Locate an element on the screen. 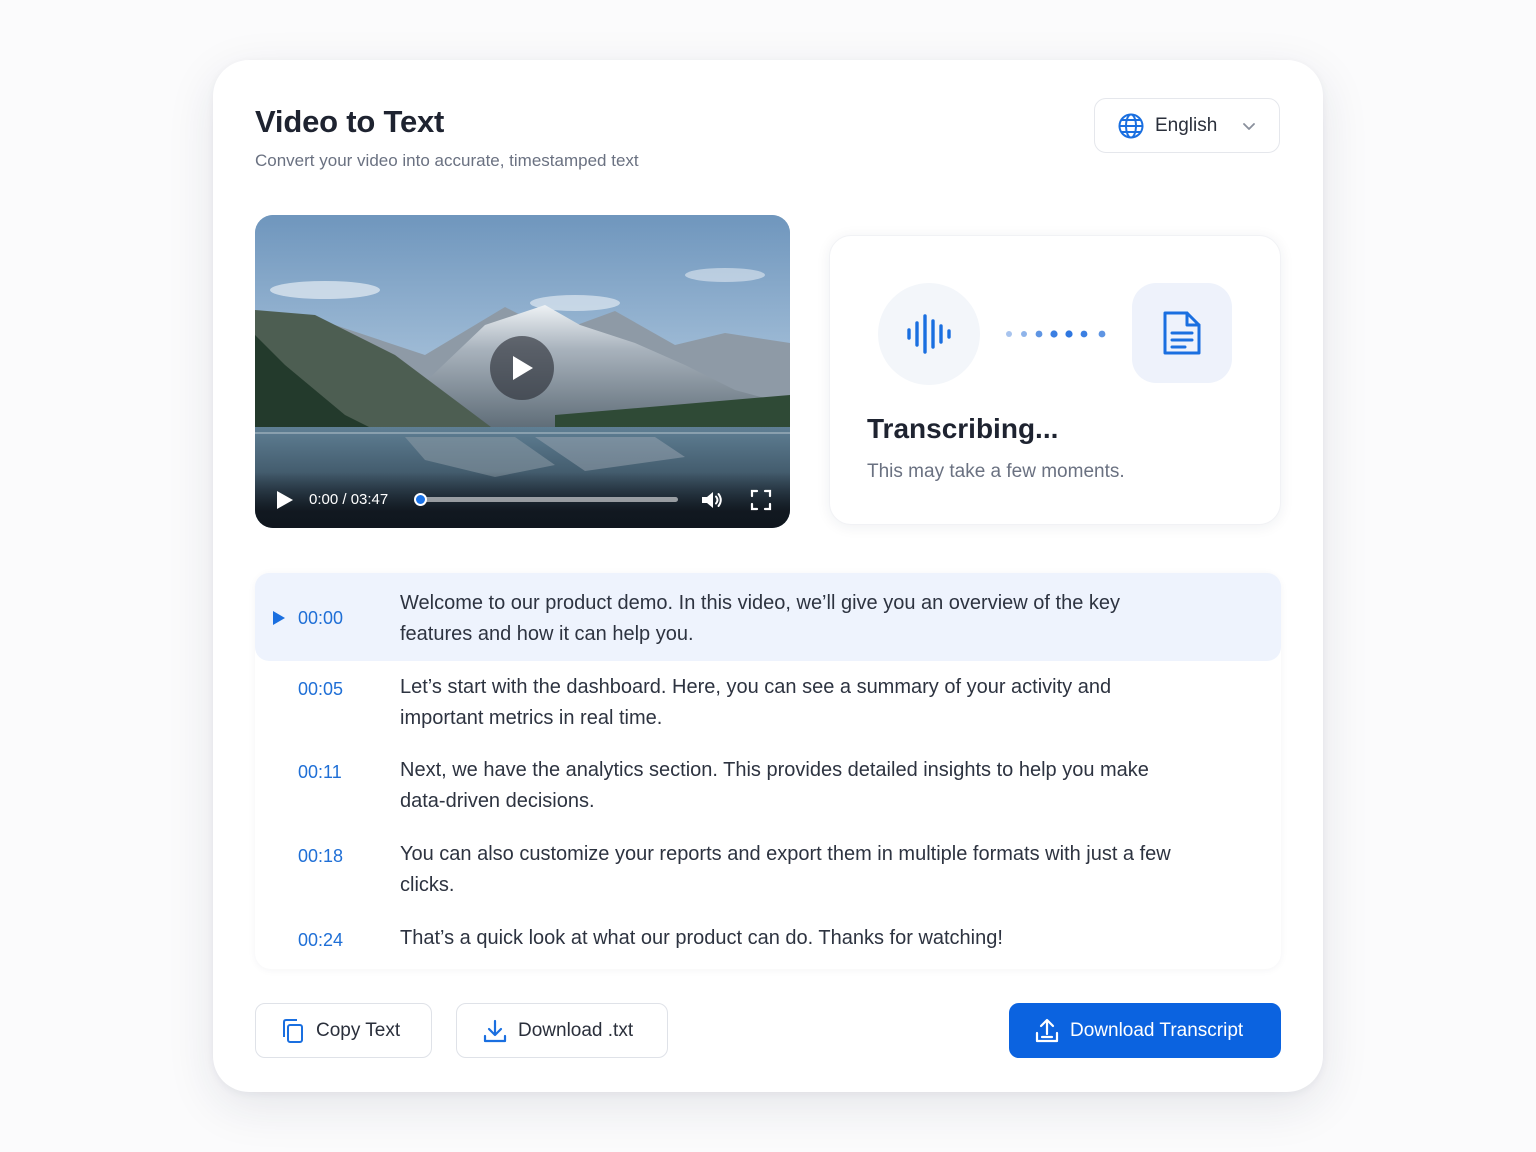 The image size is (1536, 1152). video-controls: 0:00 / 03:47 is located at coordinates (522, 500).